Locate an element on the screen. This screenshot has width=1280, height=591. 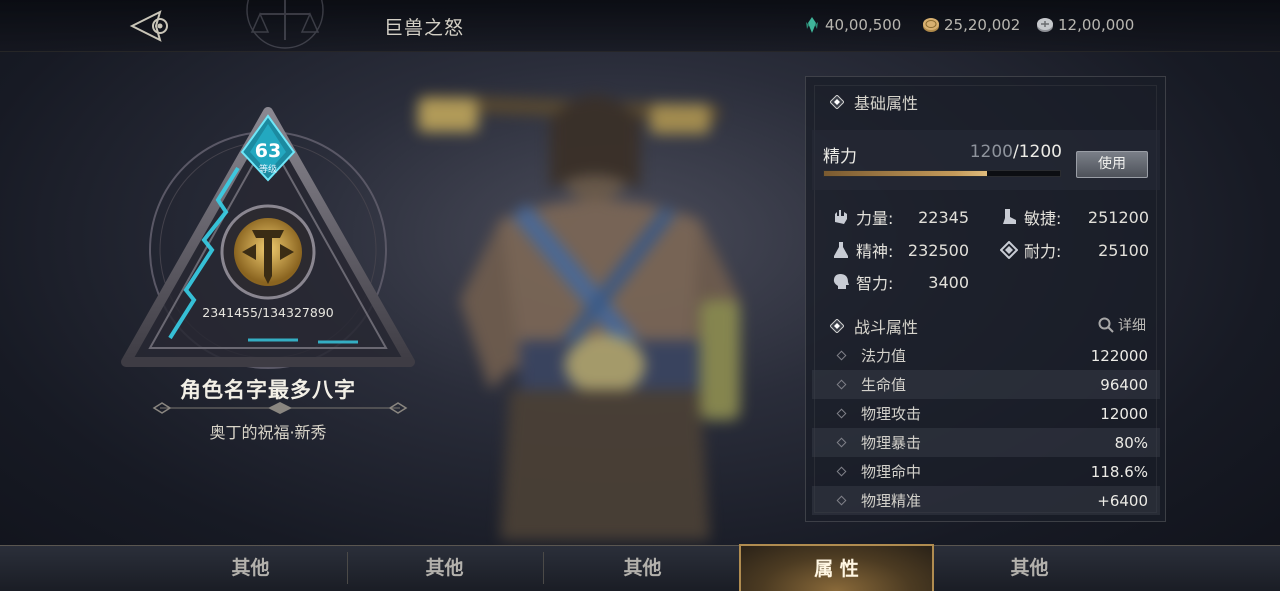
tab-other-2: 其他 is located at coordinates (444, 568).